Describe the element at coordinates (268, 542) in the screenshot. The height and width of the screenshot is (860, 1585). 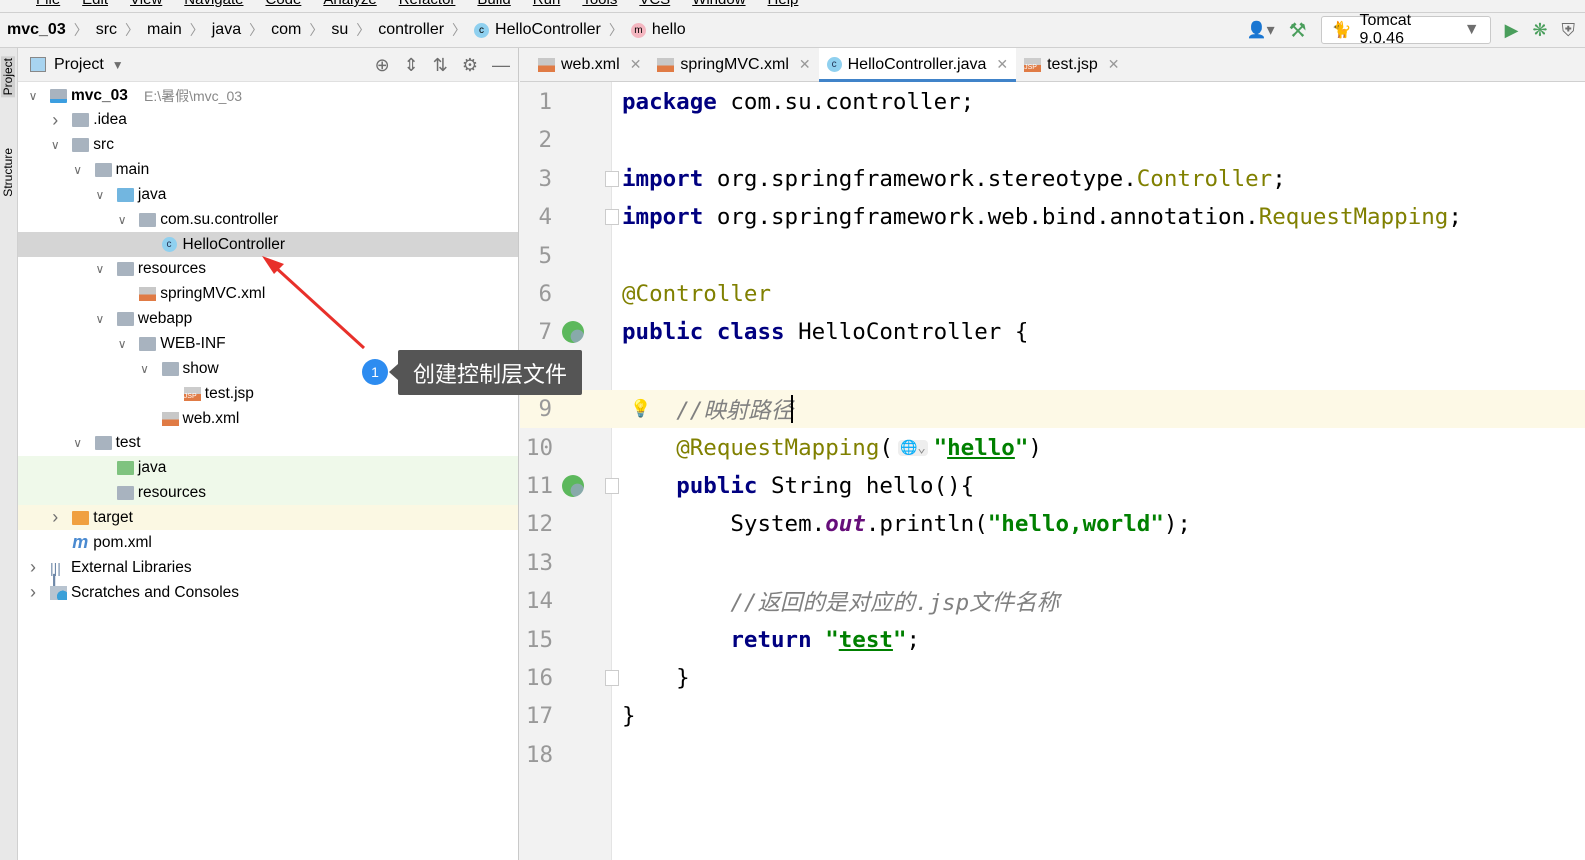
I see `tree-item-pom-xml: m pom.xml` at that location.